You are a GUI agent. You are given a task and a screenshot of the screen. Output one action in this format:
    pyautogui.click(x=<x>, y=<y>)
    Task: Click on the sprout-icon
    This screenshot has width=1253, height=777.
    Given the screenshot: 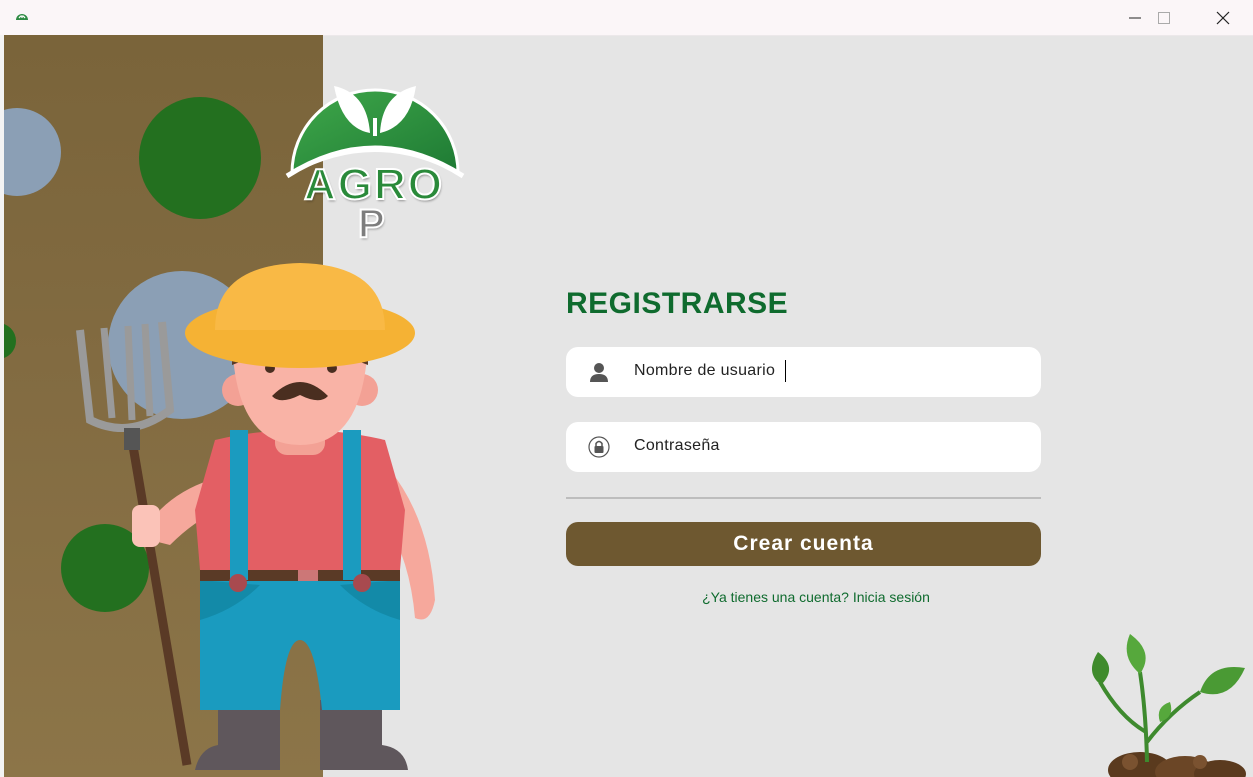 What is the action you would take?
    pyautogui.click(x=1168, y=705)
    